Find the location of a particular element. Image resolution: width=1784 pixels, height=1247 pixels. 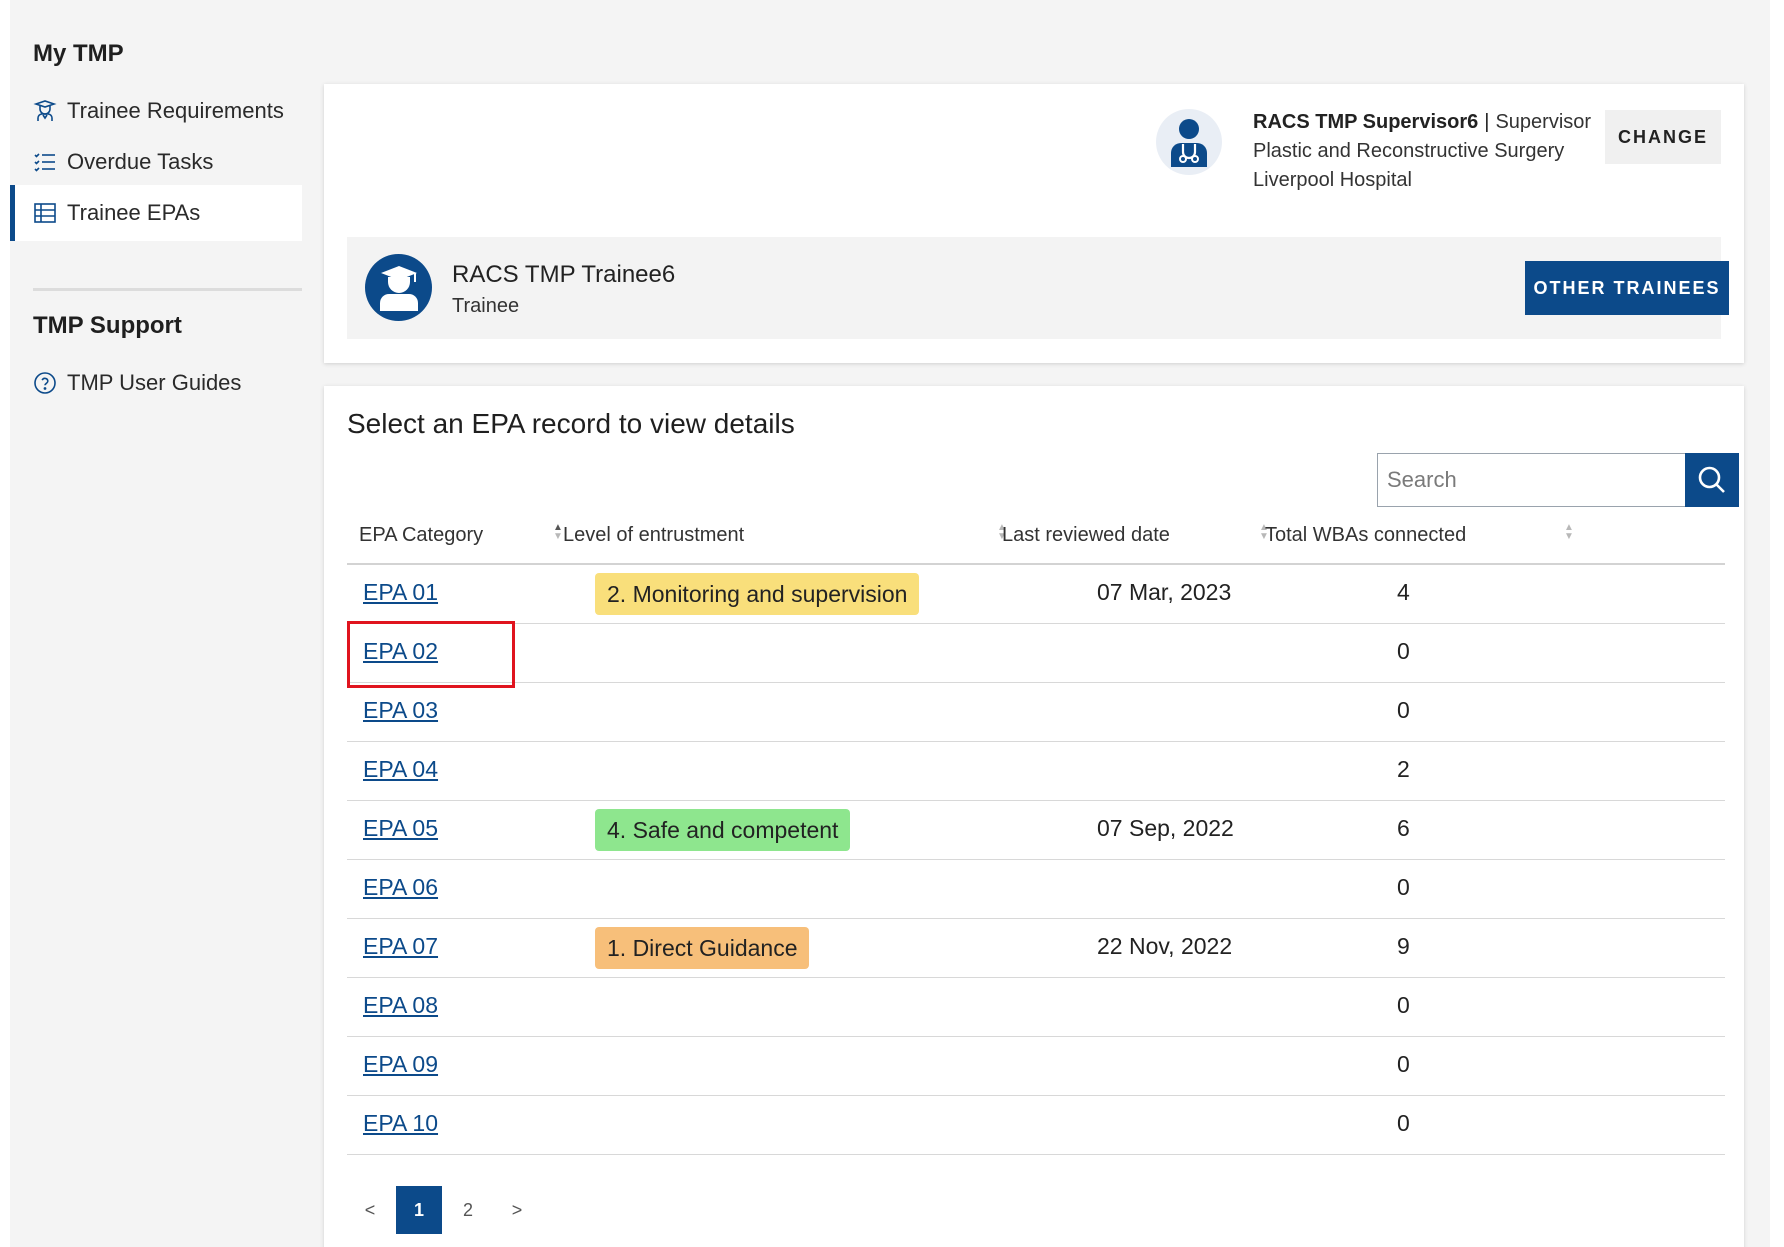

sidebar-item-user-guides: TMP User Guides is located at coordinates (156, 383).